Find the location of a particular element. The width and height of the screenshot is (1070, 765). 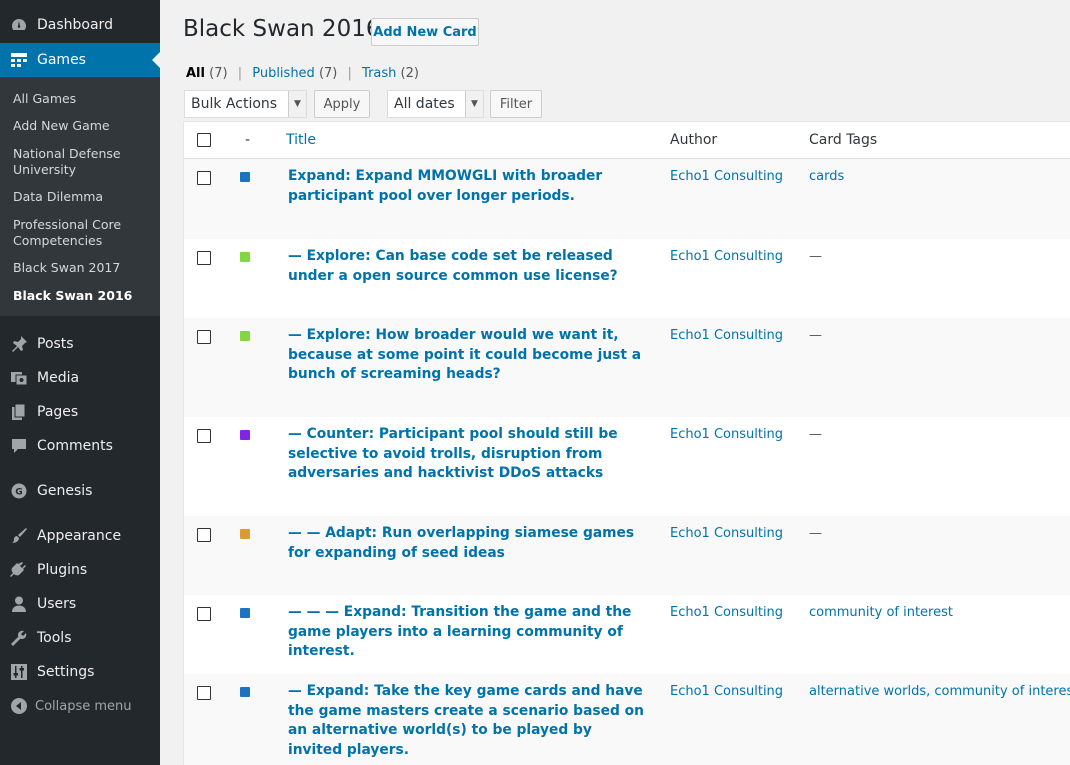

submenu-add-new-game: Add New Game is located at coordinates (83, 126).